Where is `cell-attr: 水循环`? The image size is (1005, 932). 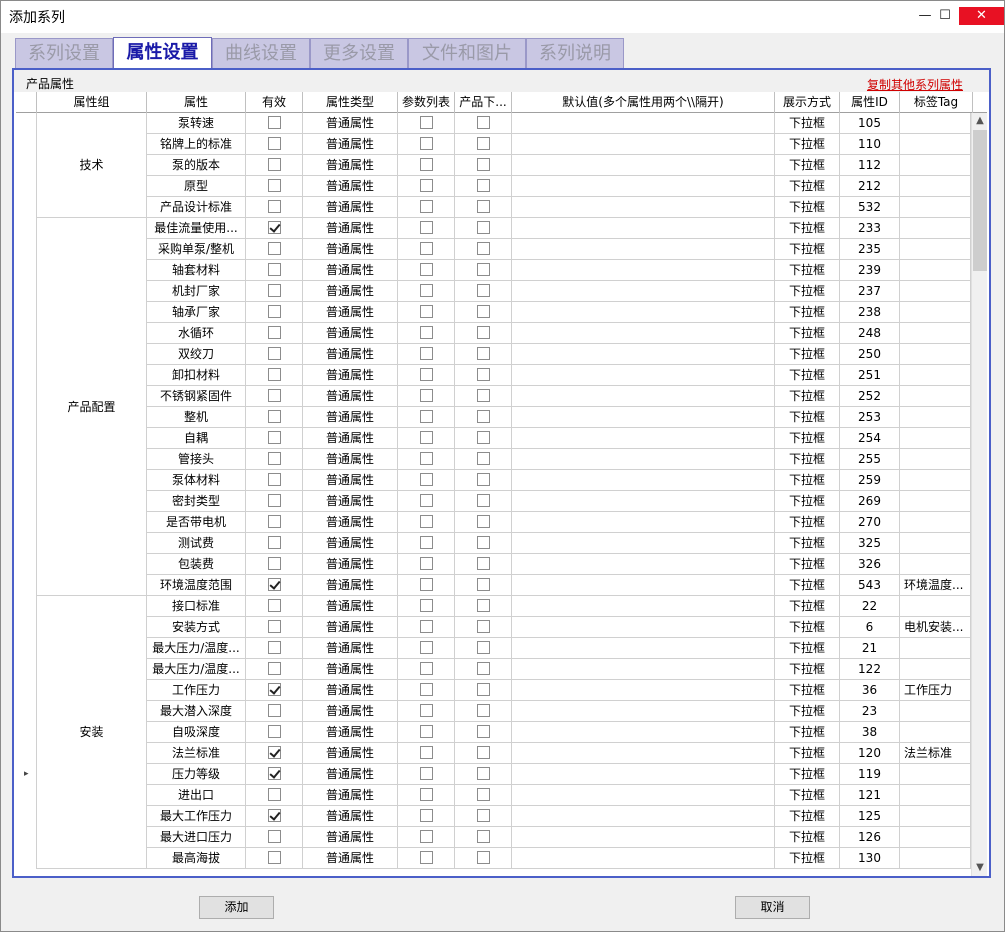 cell-attr: 水循环 is located at coordinates (196, 333).